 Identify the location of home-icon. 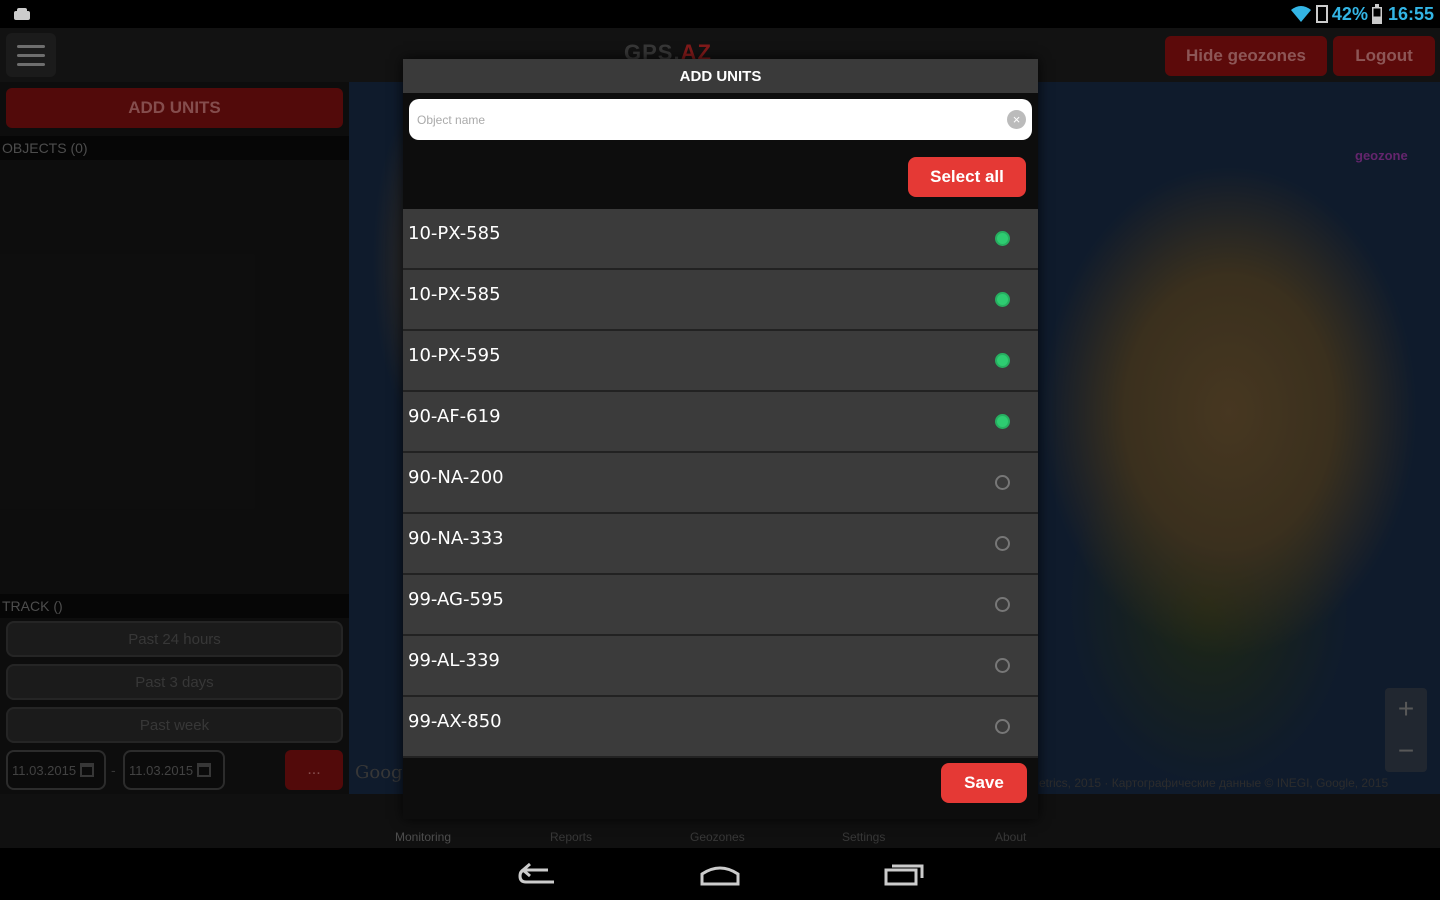
(720, 874).